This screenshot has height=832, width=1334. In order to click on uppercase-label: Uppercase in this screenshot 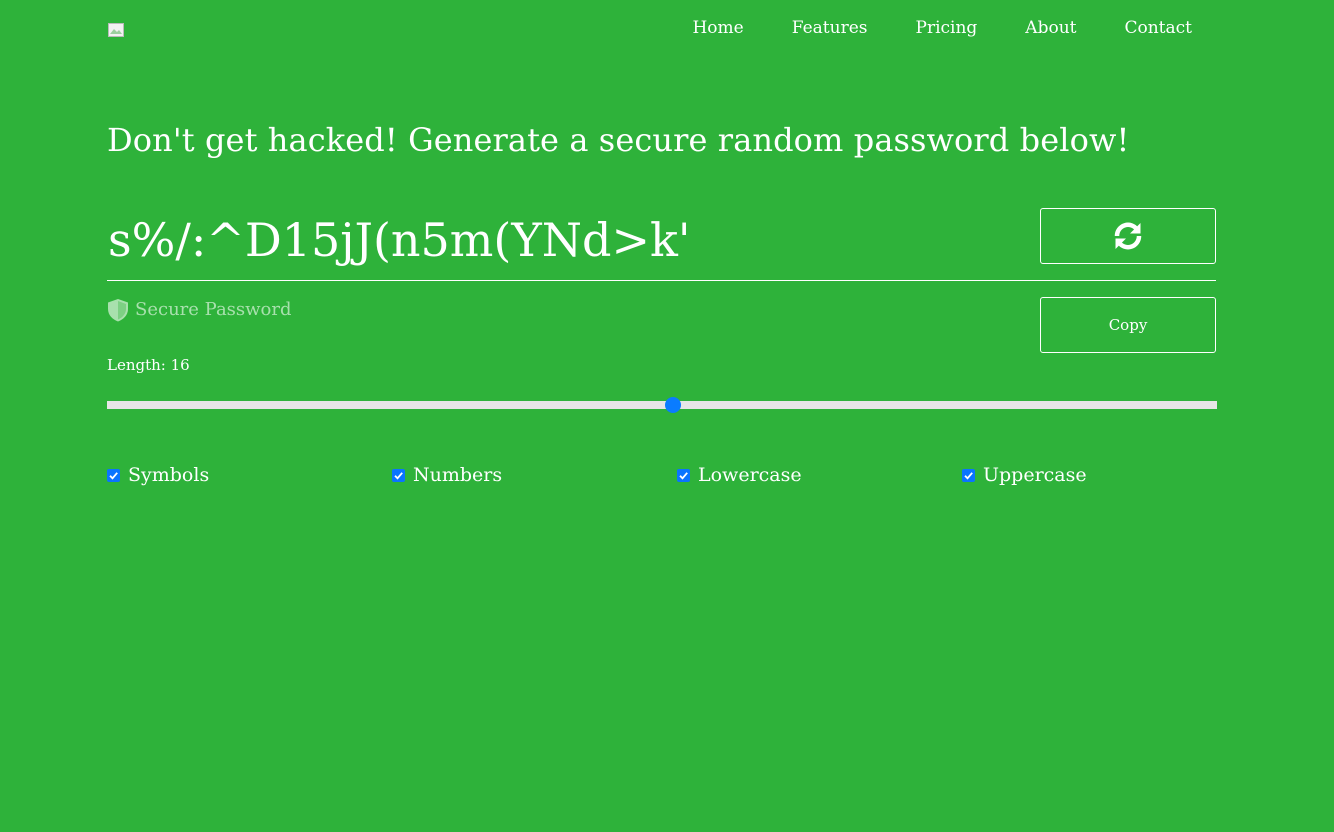, I will do `click(1035, 475)`.